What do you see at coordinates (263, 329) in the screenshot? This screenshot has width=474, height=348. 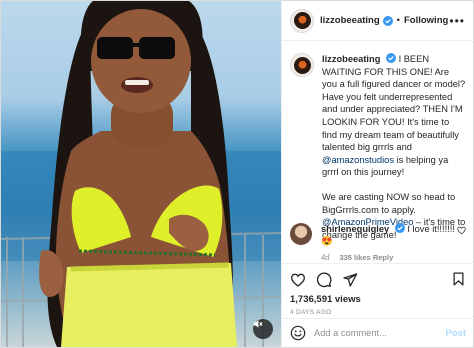 I see `mute-button` at bounding box center [263, 329].